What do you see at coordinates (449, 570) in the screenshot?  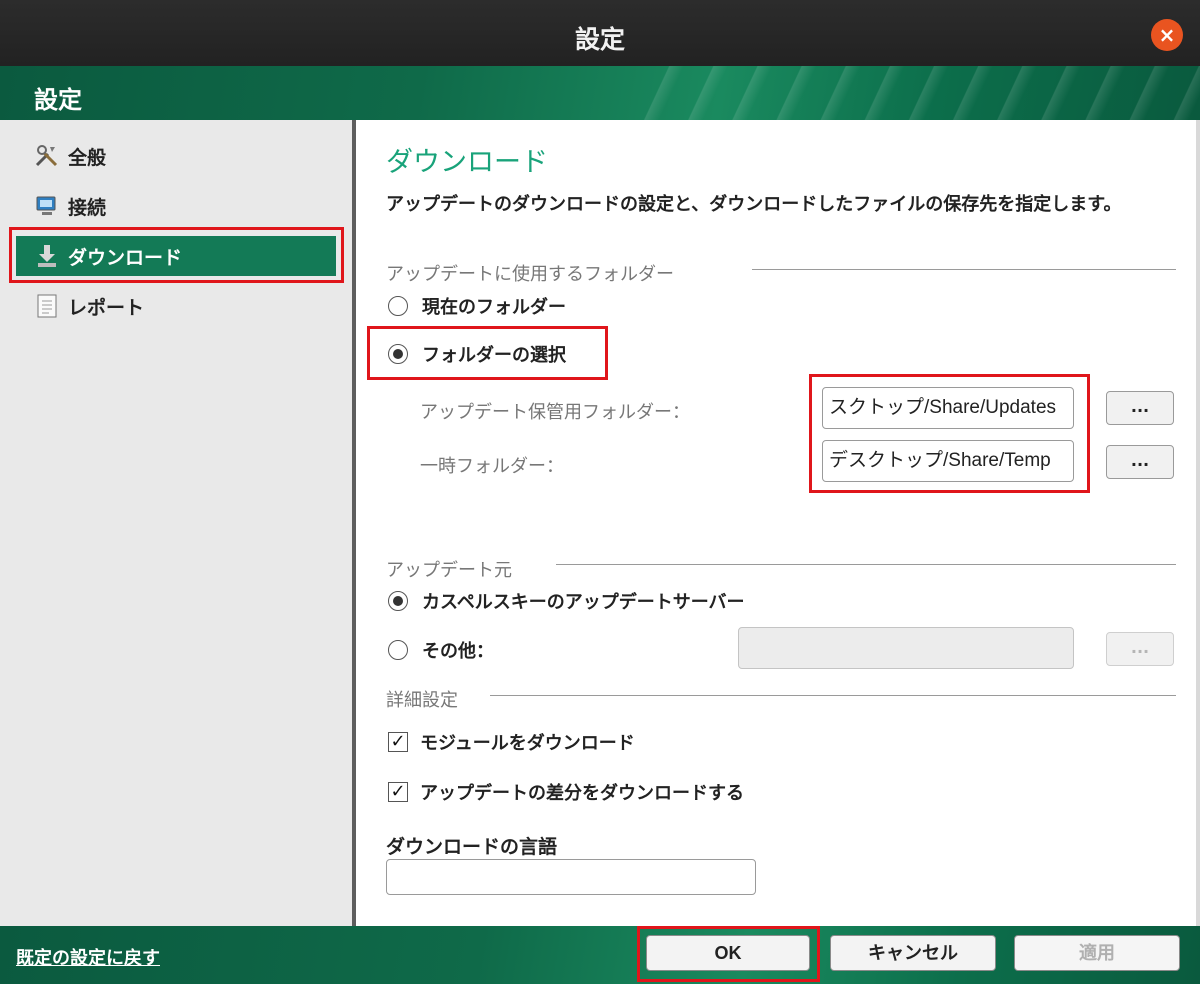 I see `source-group-label: アップデート元` at bounding box center [449, 570].